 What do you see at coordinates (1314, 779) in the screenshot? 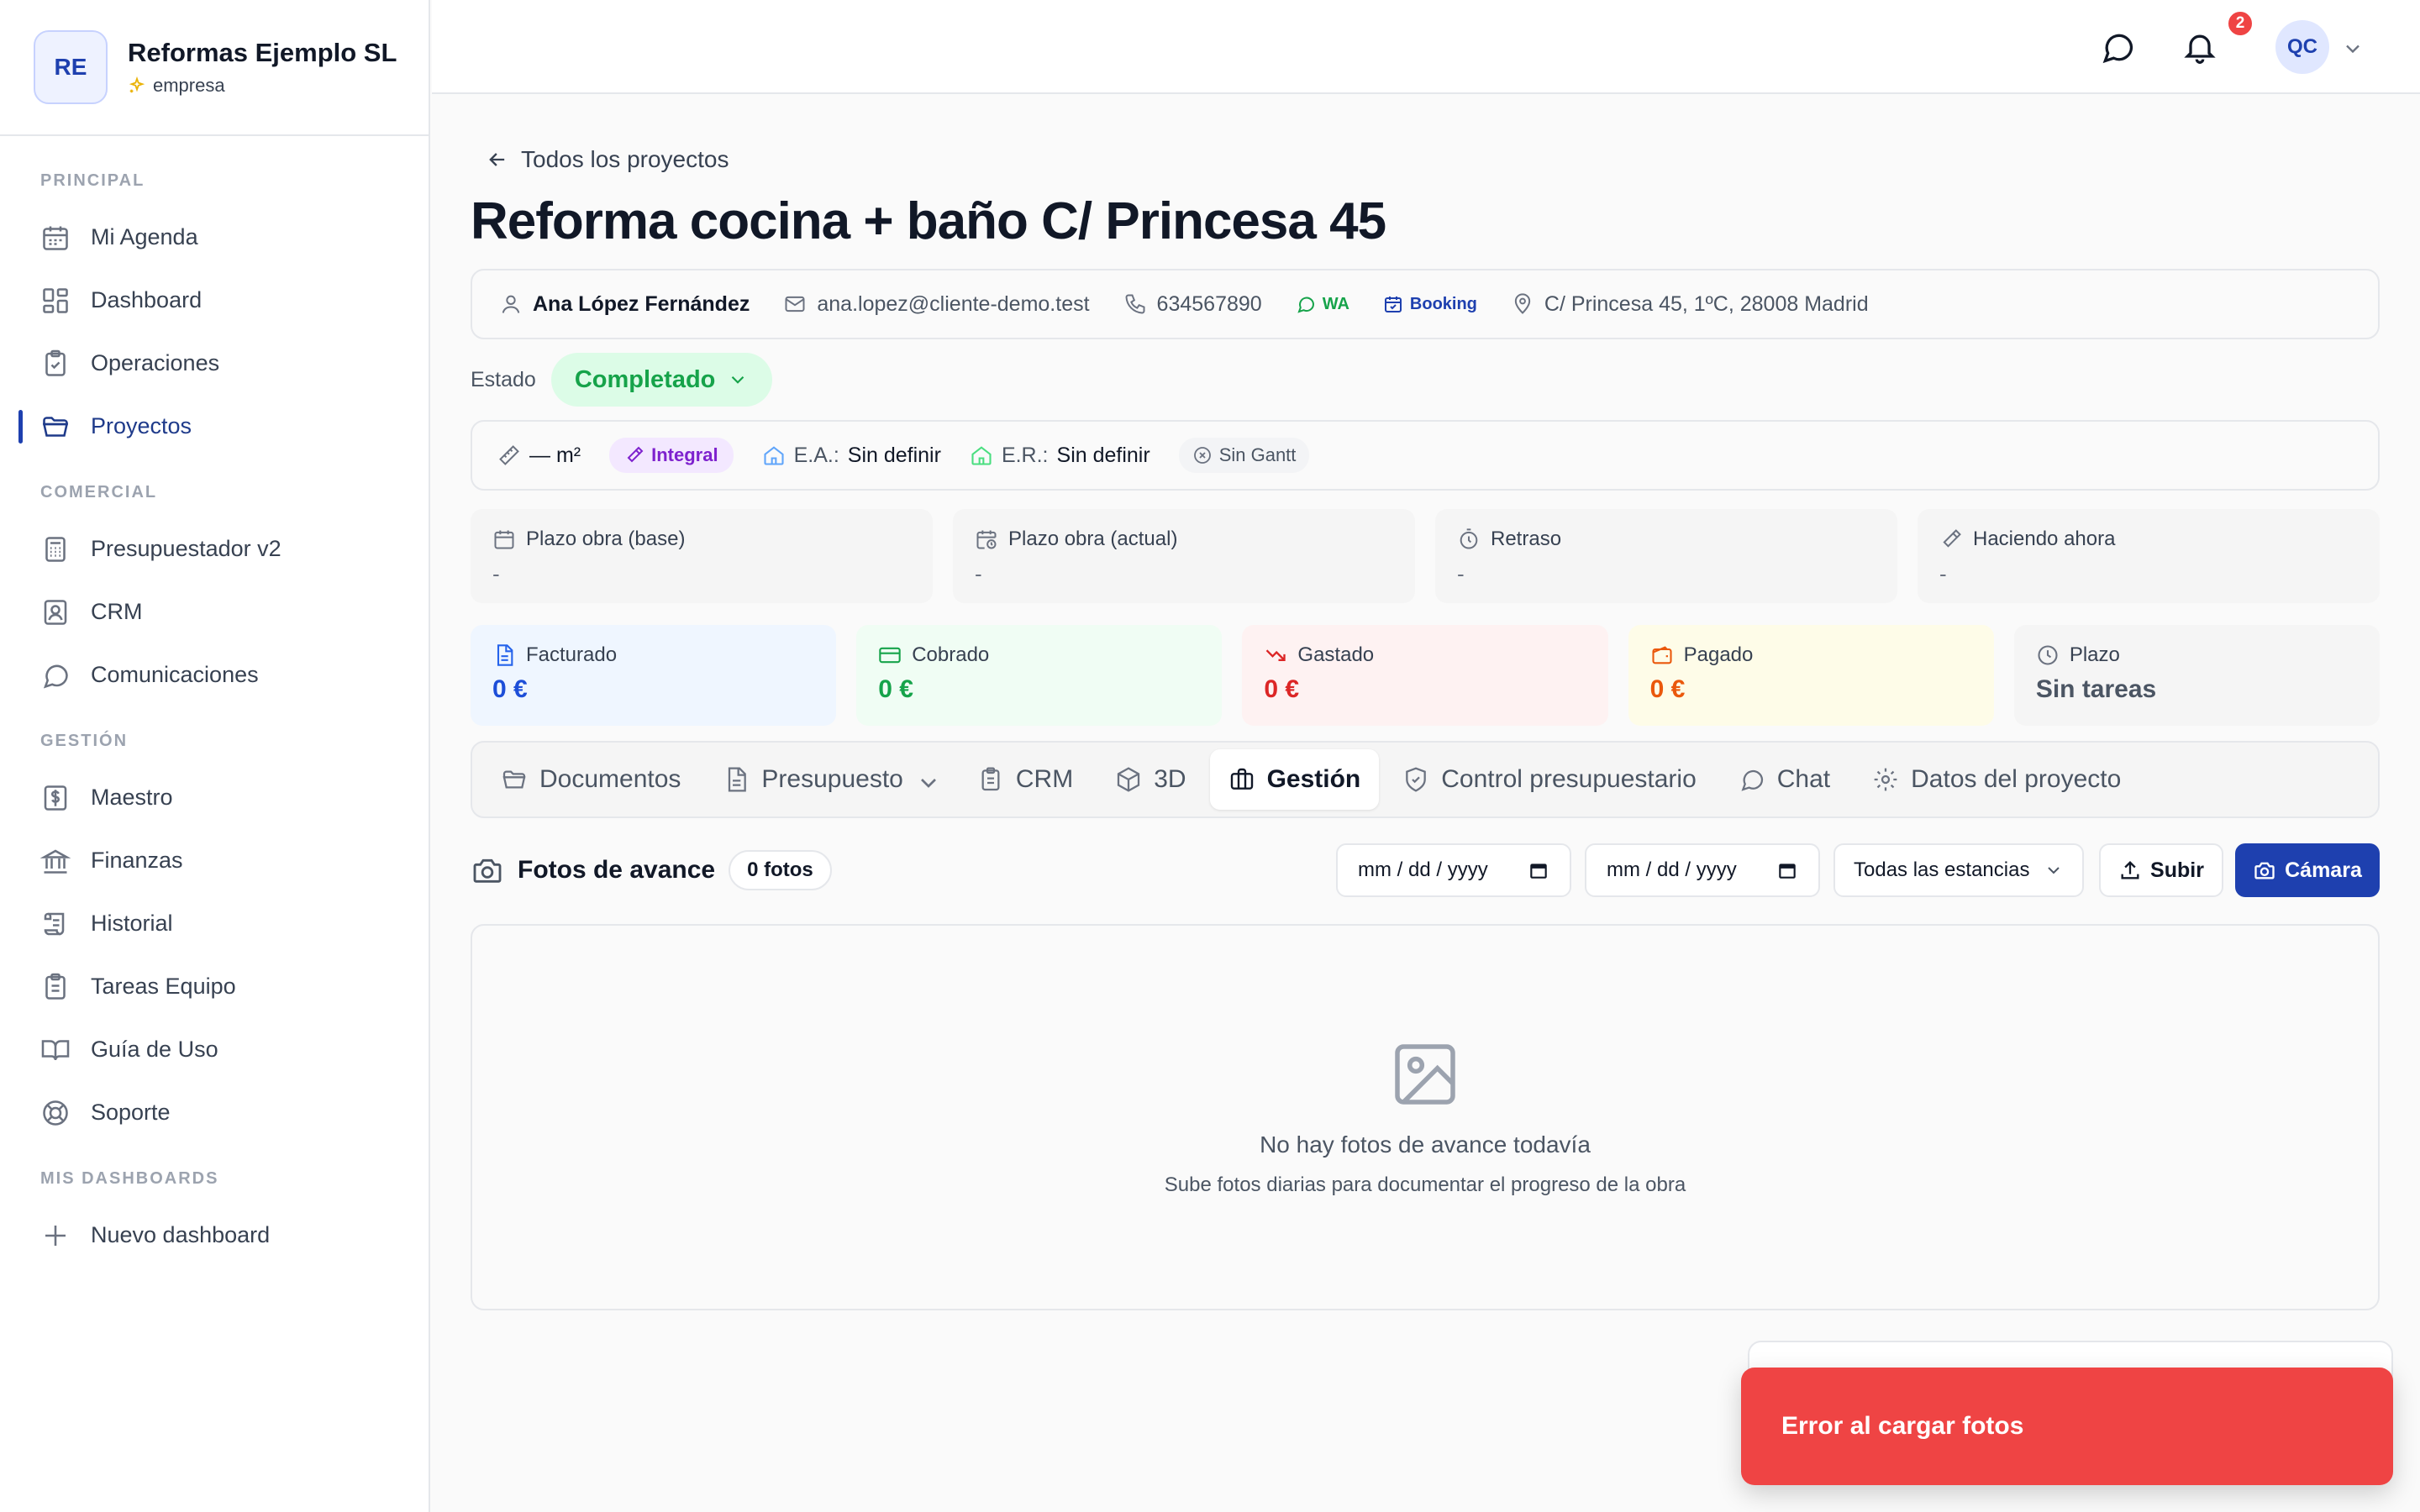
I see `tab-label: Gestión` at bounding box center [1314, 779].